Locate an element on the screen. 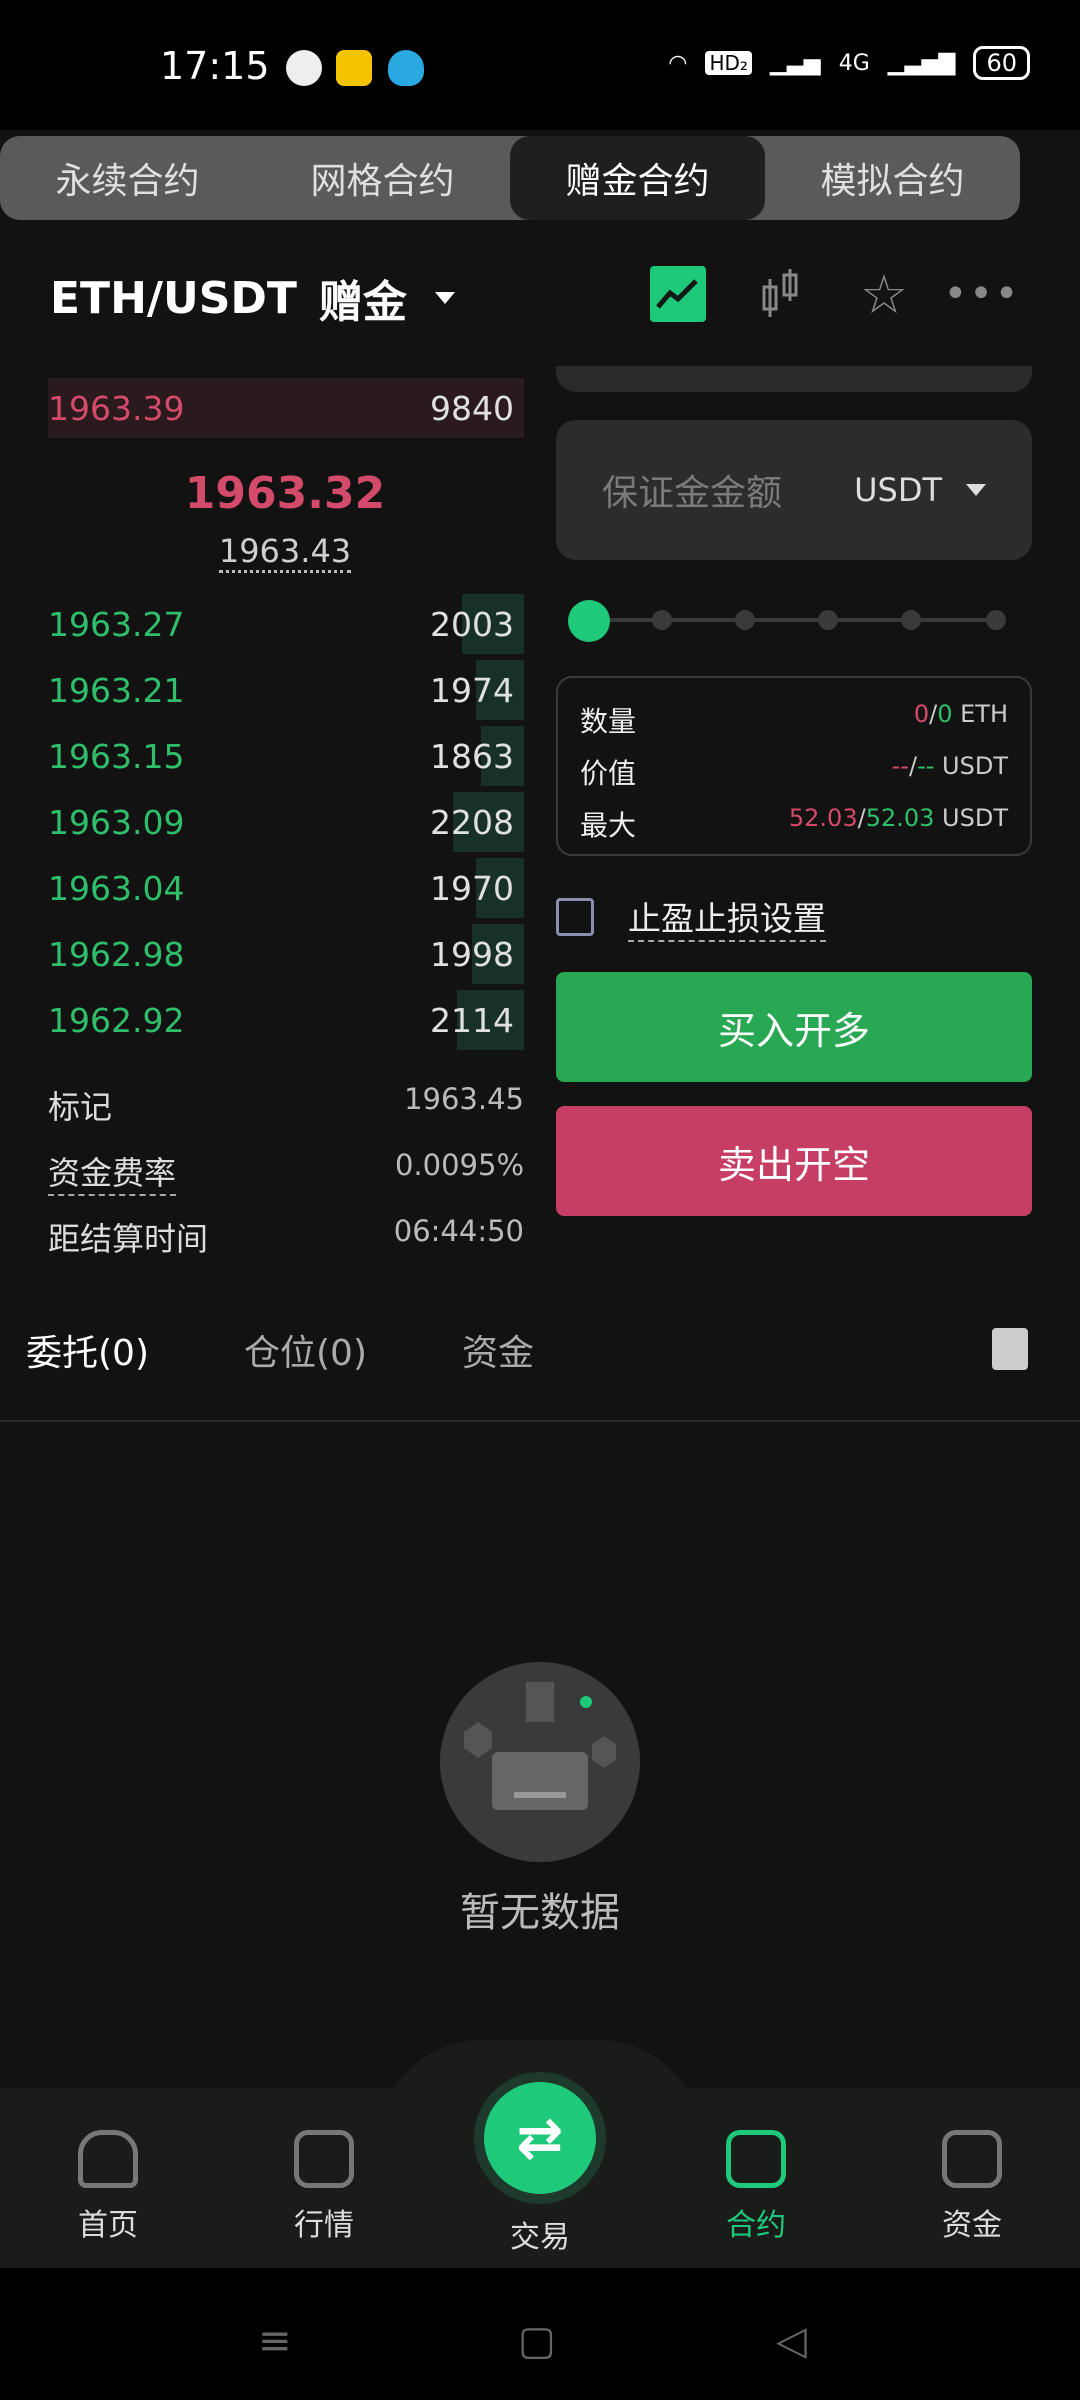 This screenshot has width=1080, height=2400. bid-price: 1963.27 is located at coordinates (116, 624).